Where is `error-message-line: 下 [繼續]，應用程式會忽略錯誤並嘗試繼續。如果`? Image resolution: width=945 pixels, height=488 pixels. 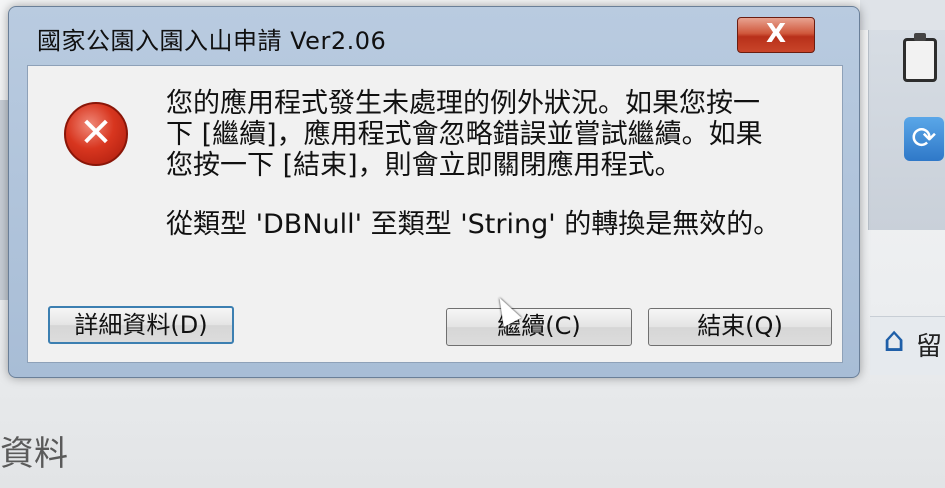 error-message-line: 下 [繼續]，應用程式會忽略錯誤並嘗試繼續。如果 is located at coordinates (464, 134).